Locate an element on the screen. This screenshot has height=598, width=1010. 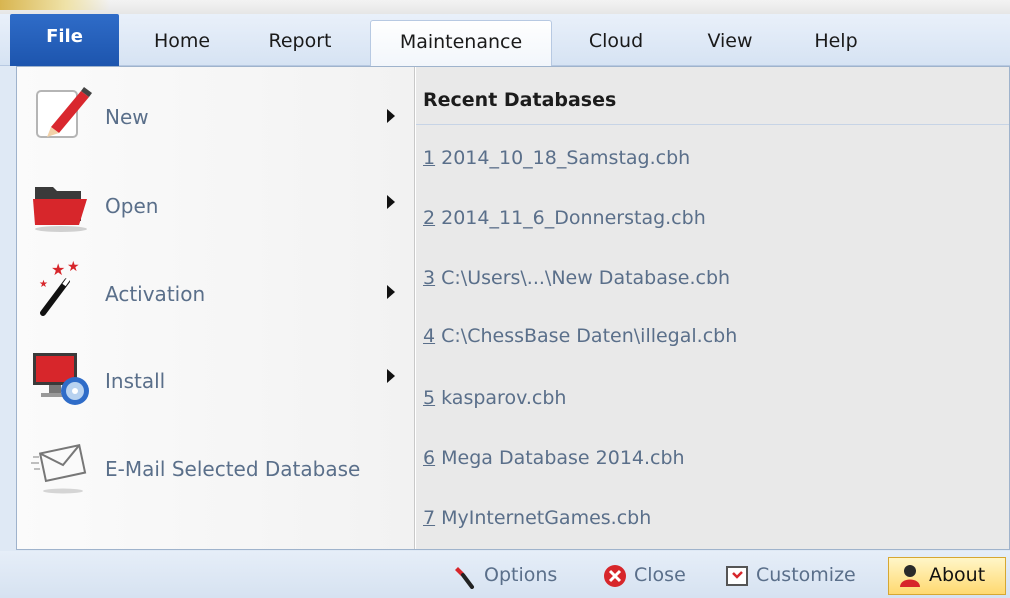
user-icon is located at coordinates (910, 576).